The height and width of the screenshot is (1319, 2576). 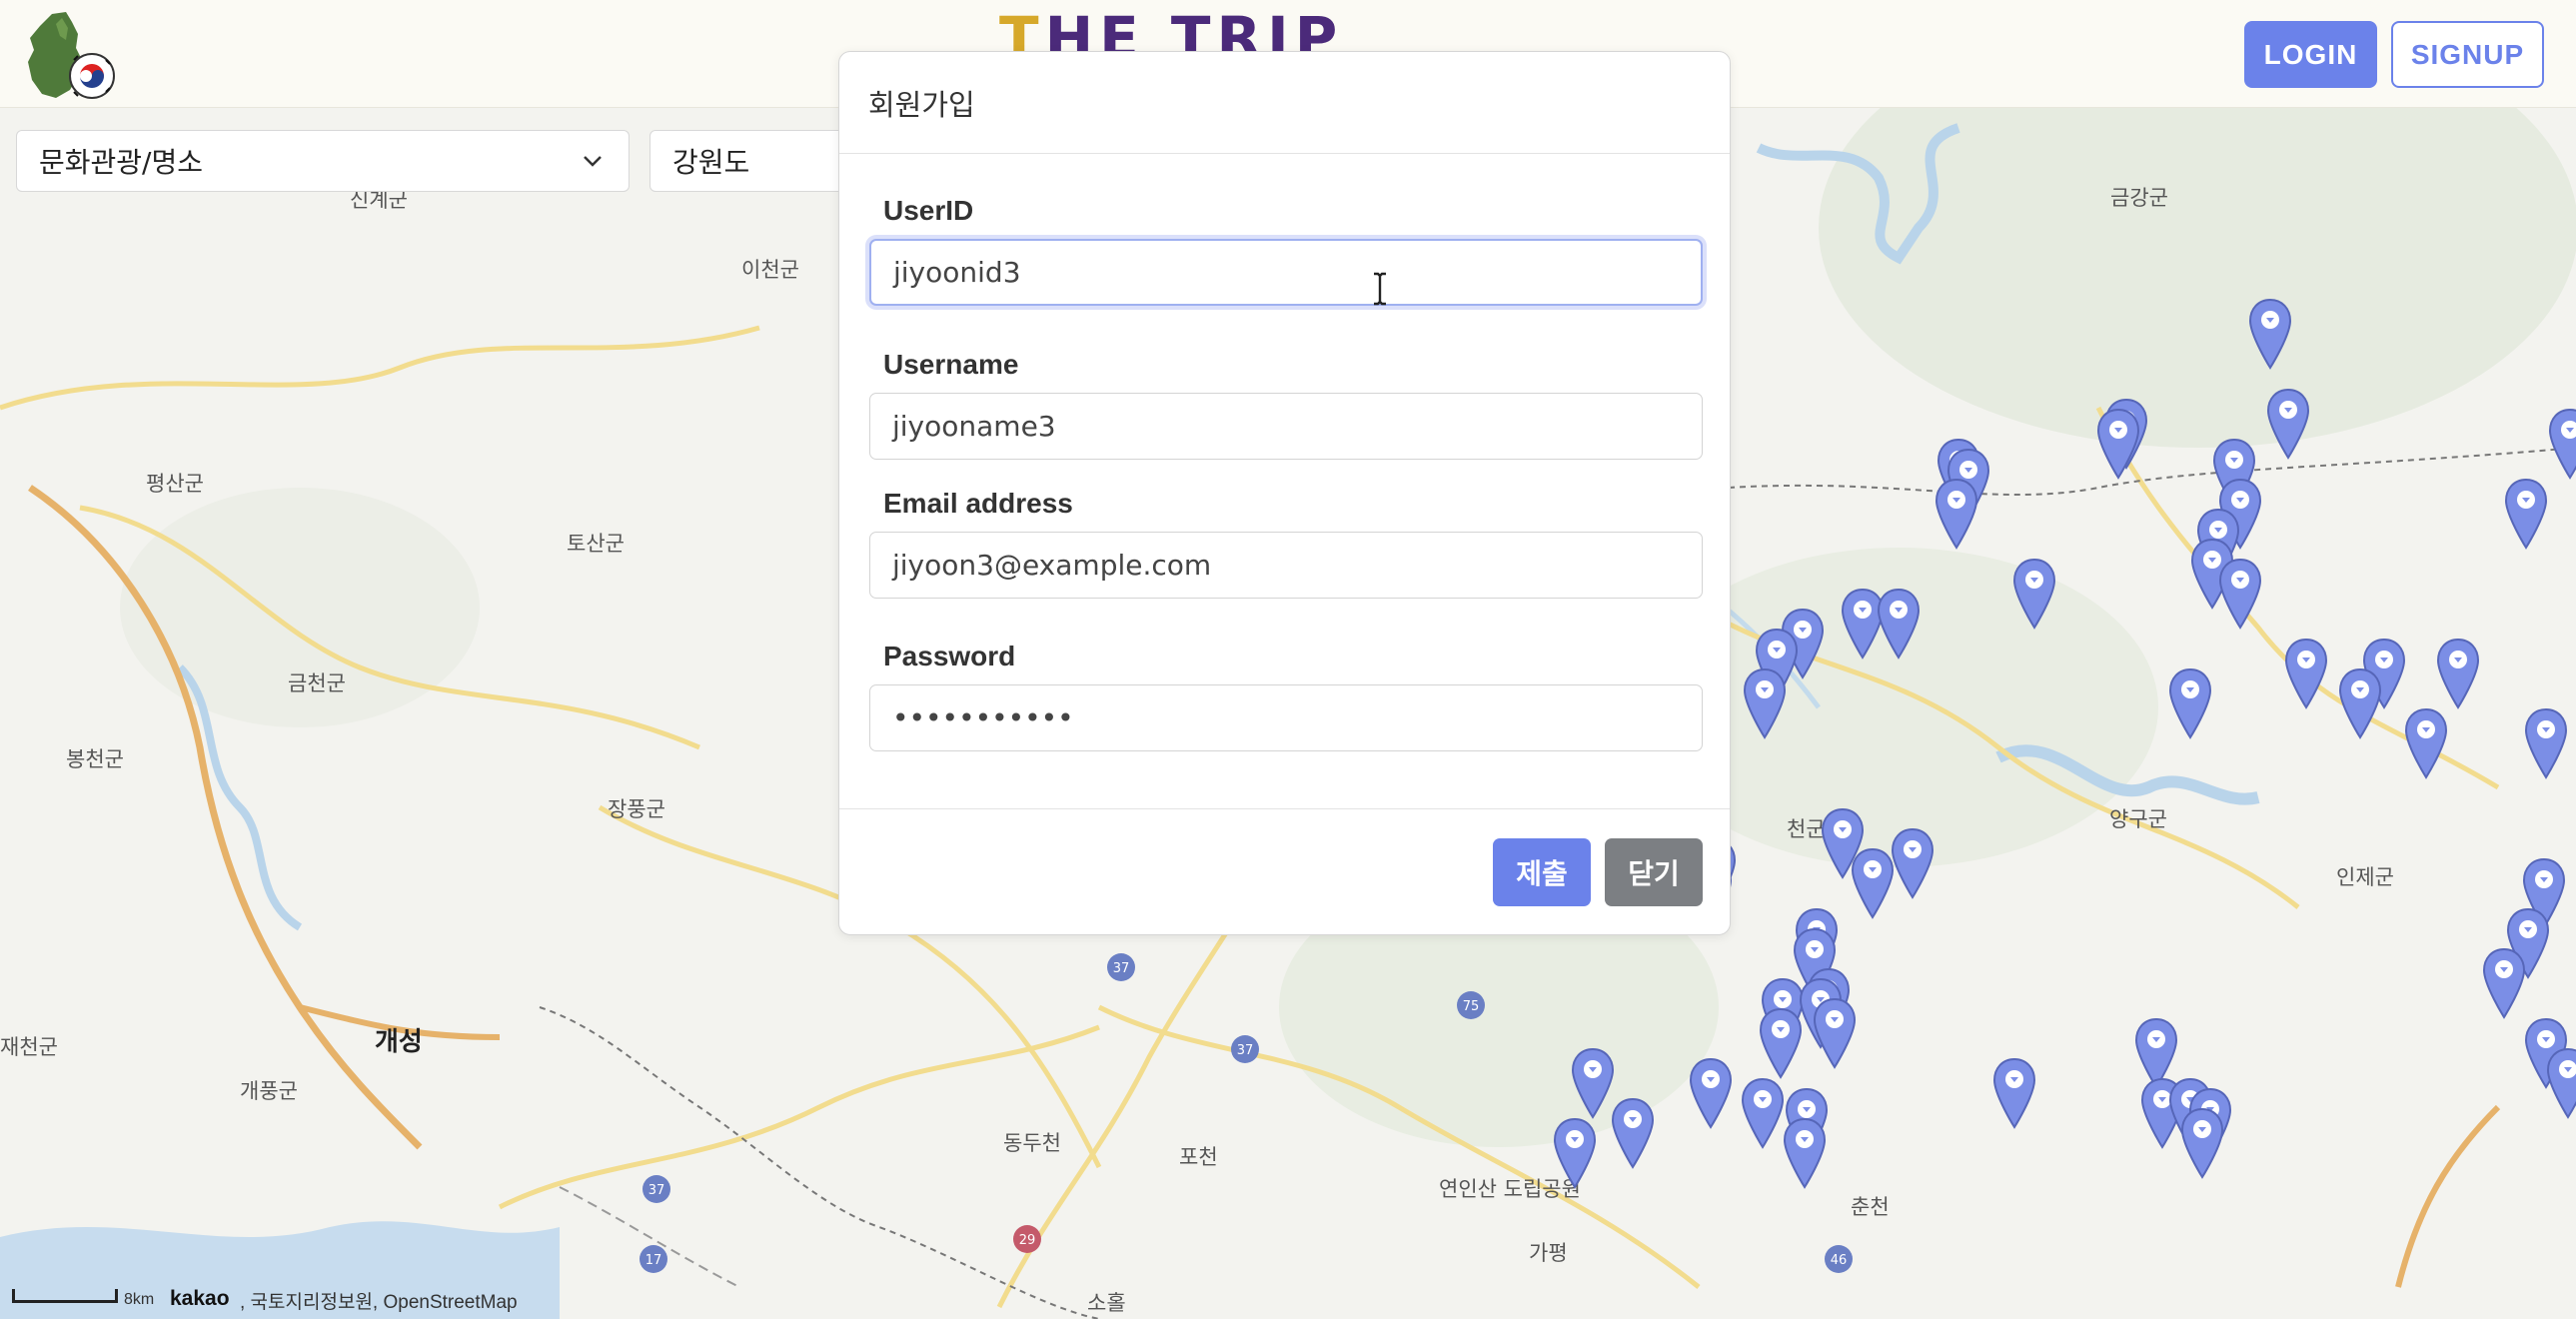 What do you see at coordinates (1032, 1143) in the screenshot?
I see `place-label: 동두천` at bounding box center [1032, 1143].